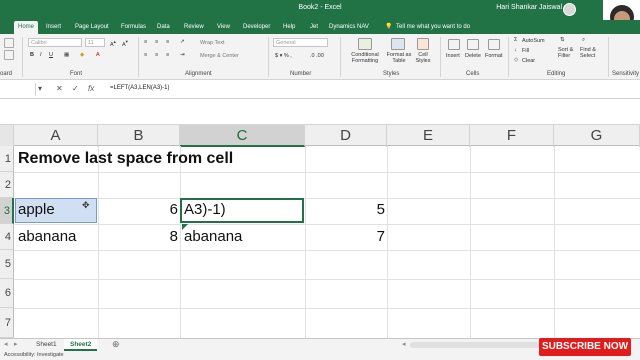  What do you see at coordinates (7, 159) in the screenshot?
I see `row-header-1: 1` at bounding box center [7, 159].